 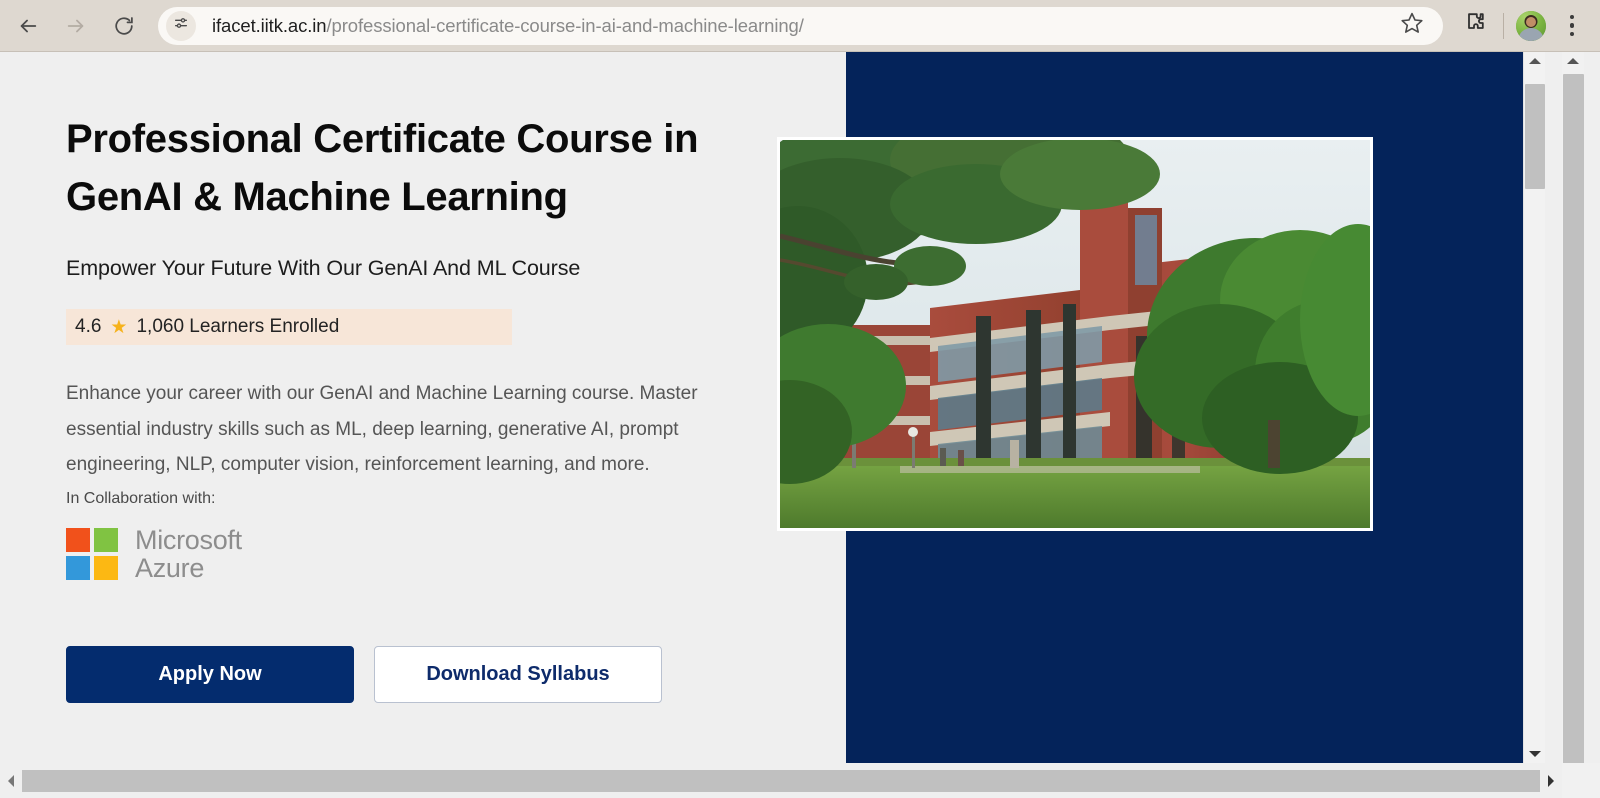 I want to click on bookmark-button, so click(x=1412, y=26).